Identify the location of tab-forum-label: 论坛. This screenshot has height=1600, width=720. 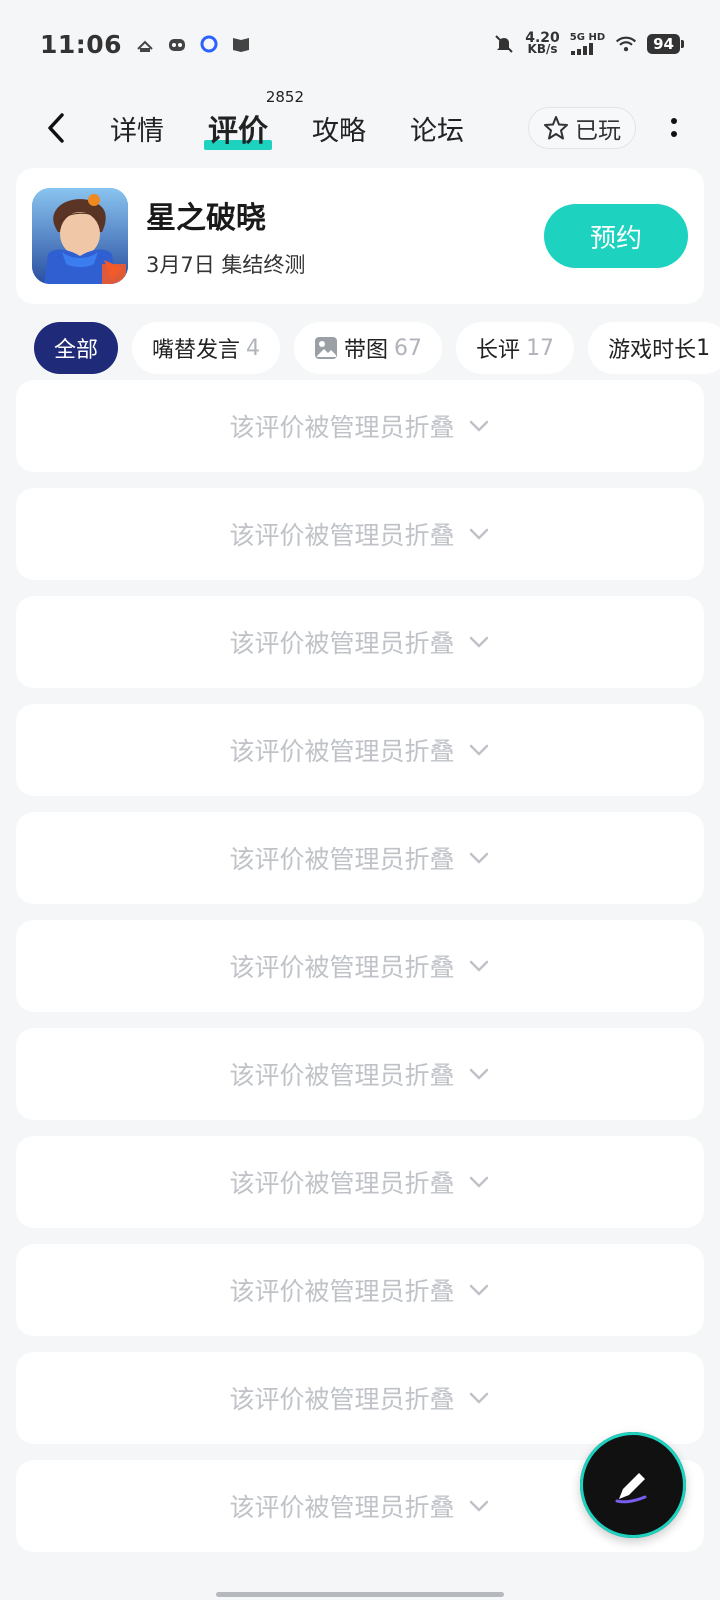
(437, 131).